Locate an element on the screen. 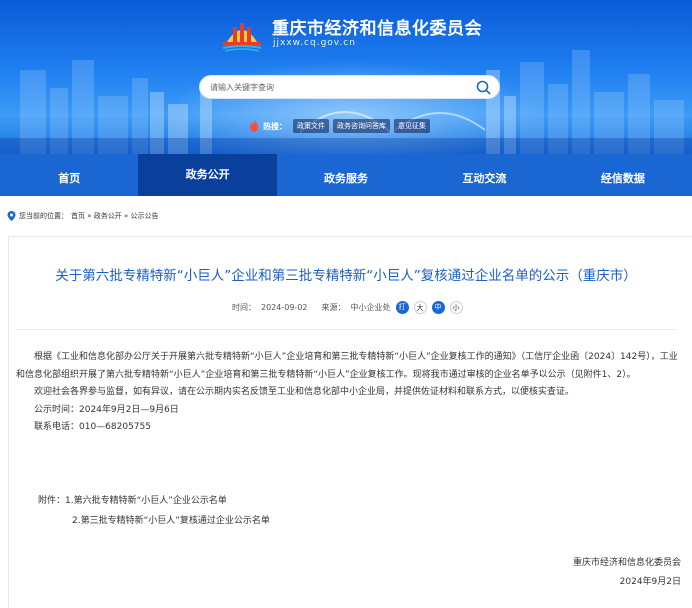 This screenshot has height=608, width=692. main-nav: 首页 政务公开 政务服务 互动交流 经信数据 is located at coordinates (346, 175).